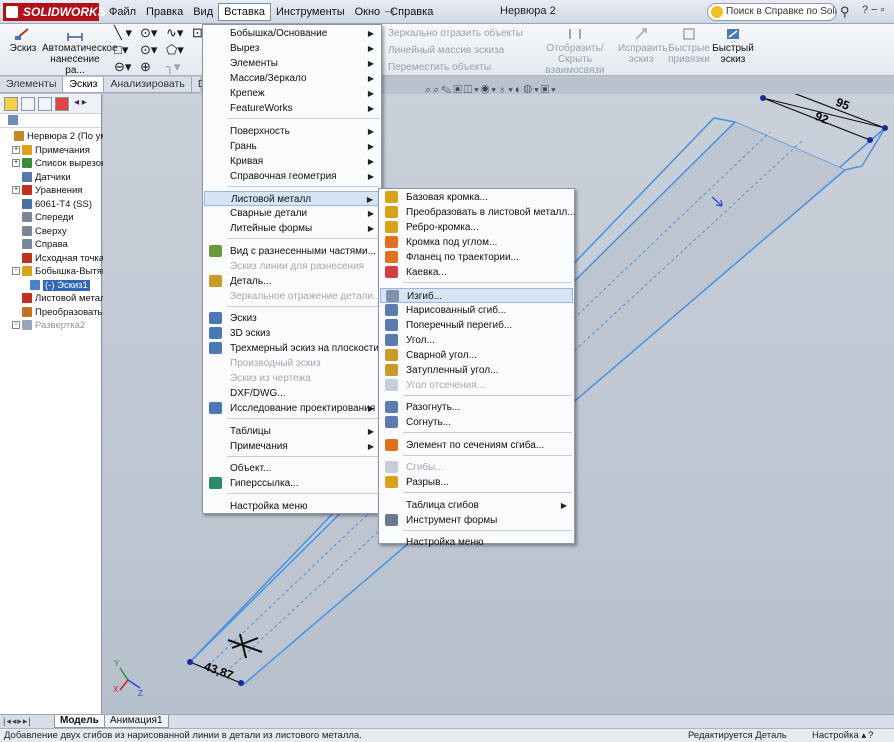  Describe the element at coordinates (642, 46) in the screenshot. I see `repair-sketch-button: Исправить эскиз` at that location.